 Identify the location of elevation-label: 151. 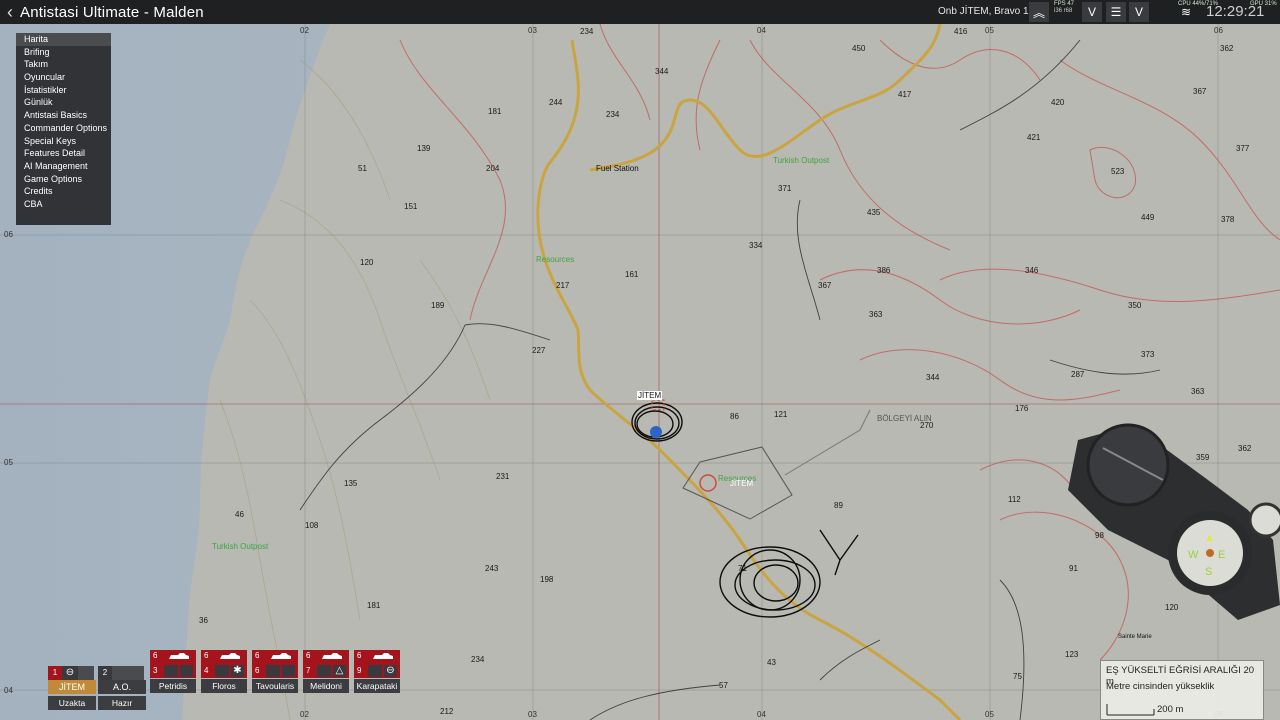
(411, 206).